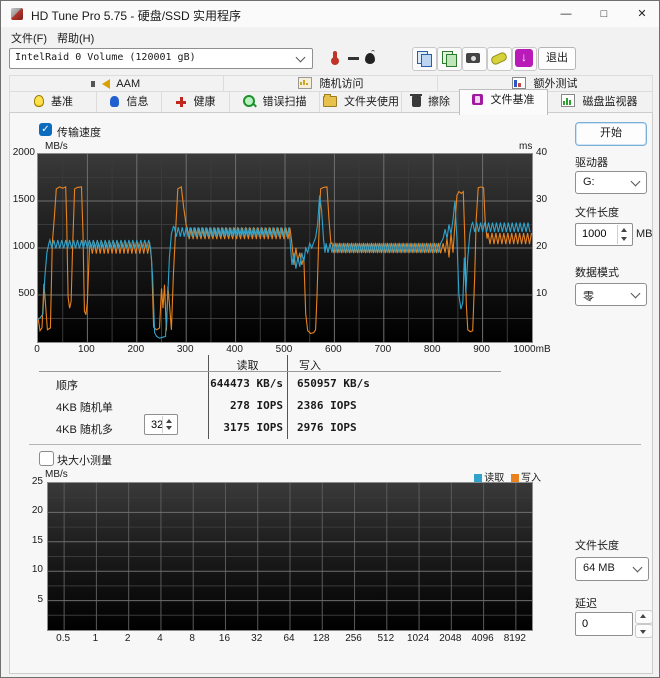 The image size is (660, 678). Describe the element at coordinates (181, 102) in the screenshot. I see `health-cross-icon` at that location.